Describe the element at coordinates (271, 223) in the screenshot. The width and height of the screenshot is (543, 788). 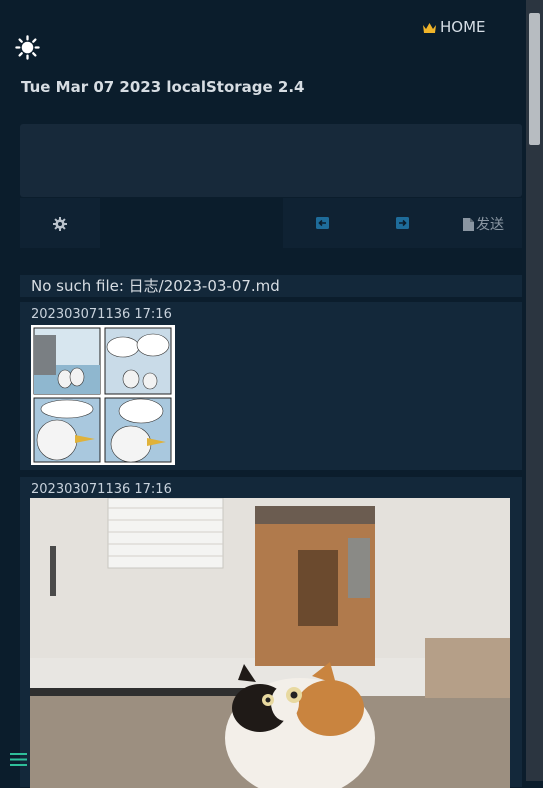
I see `toolbar: 发送` at that location.